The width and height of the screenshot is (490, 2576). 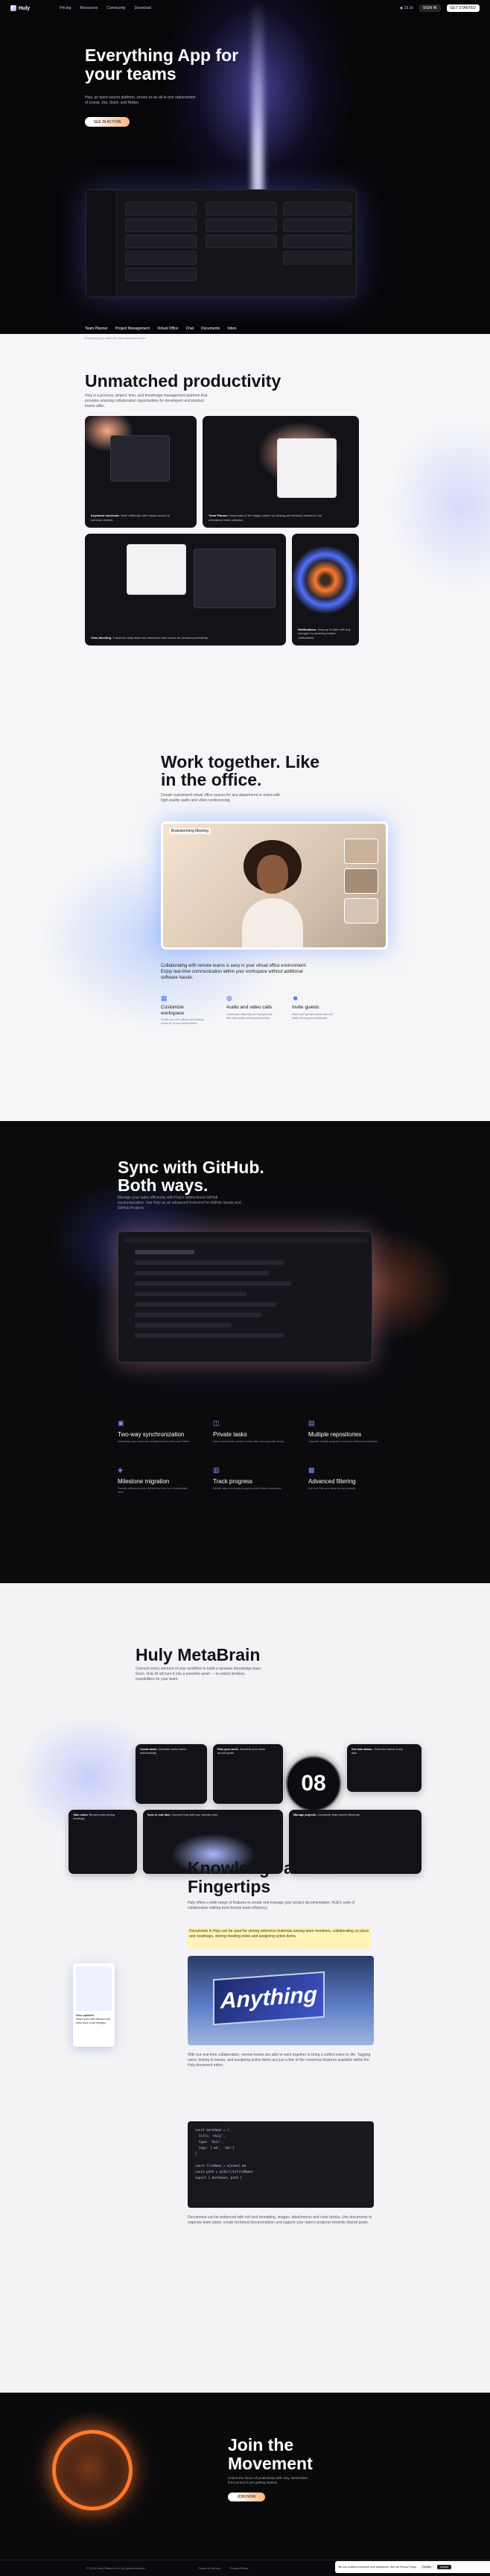 I want to click on billboard-sign: Anything, so click(x=269, y=1998).